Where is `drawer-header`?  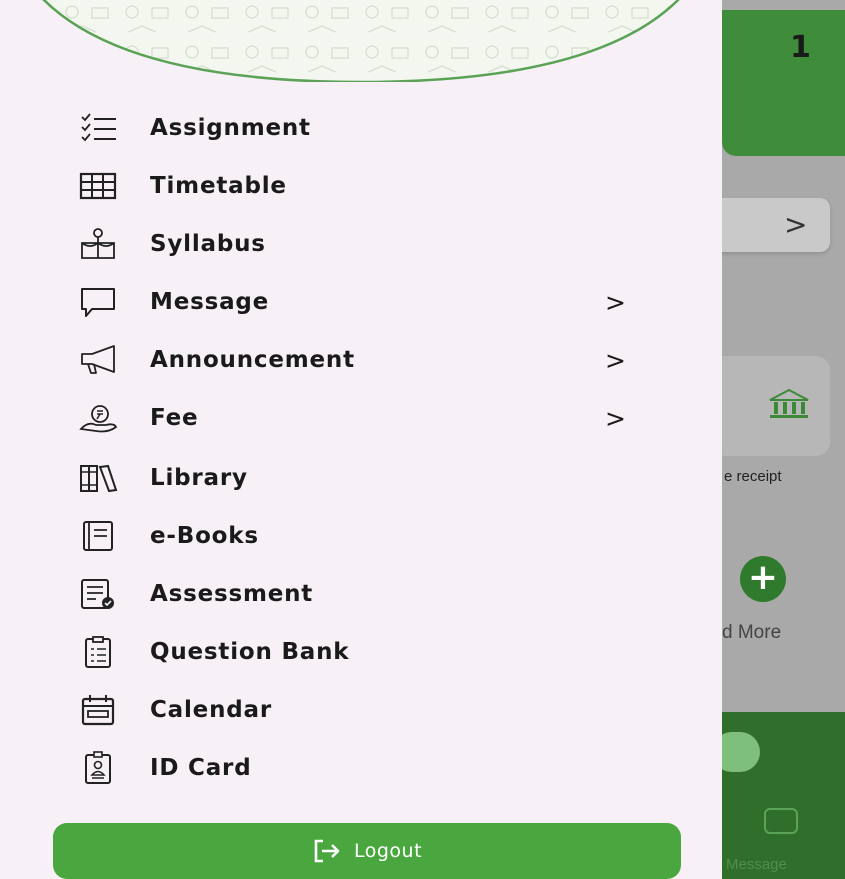 drawer-header is located at coordinates (361, 42).